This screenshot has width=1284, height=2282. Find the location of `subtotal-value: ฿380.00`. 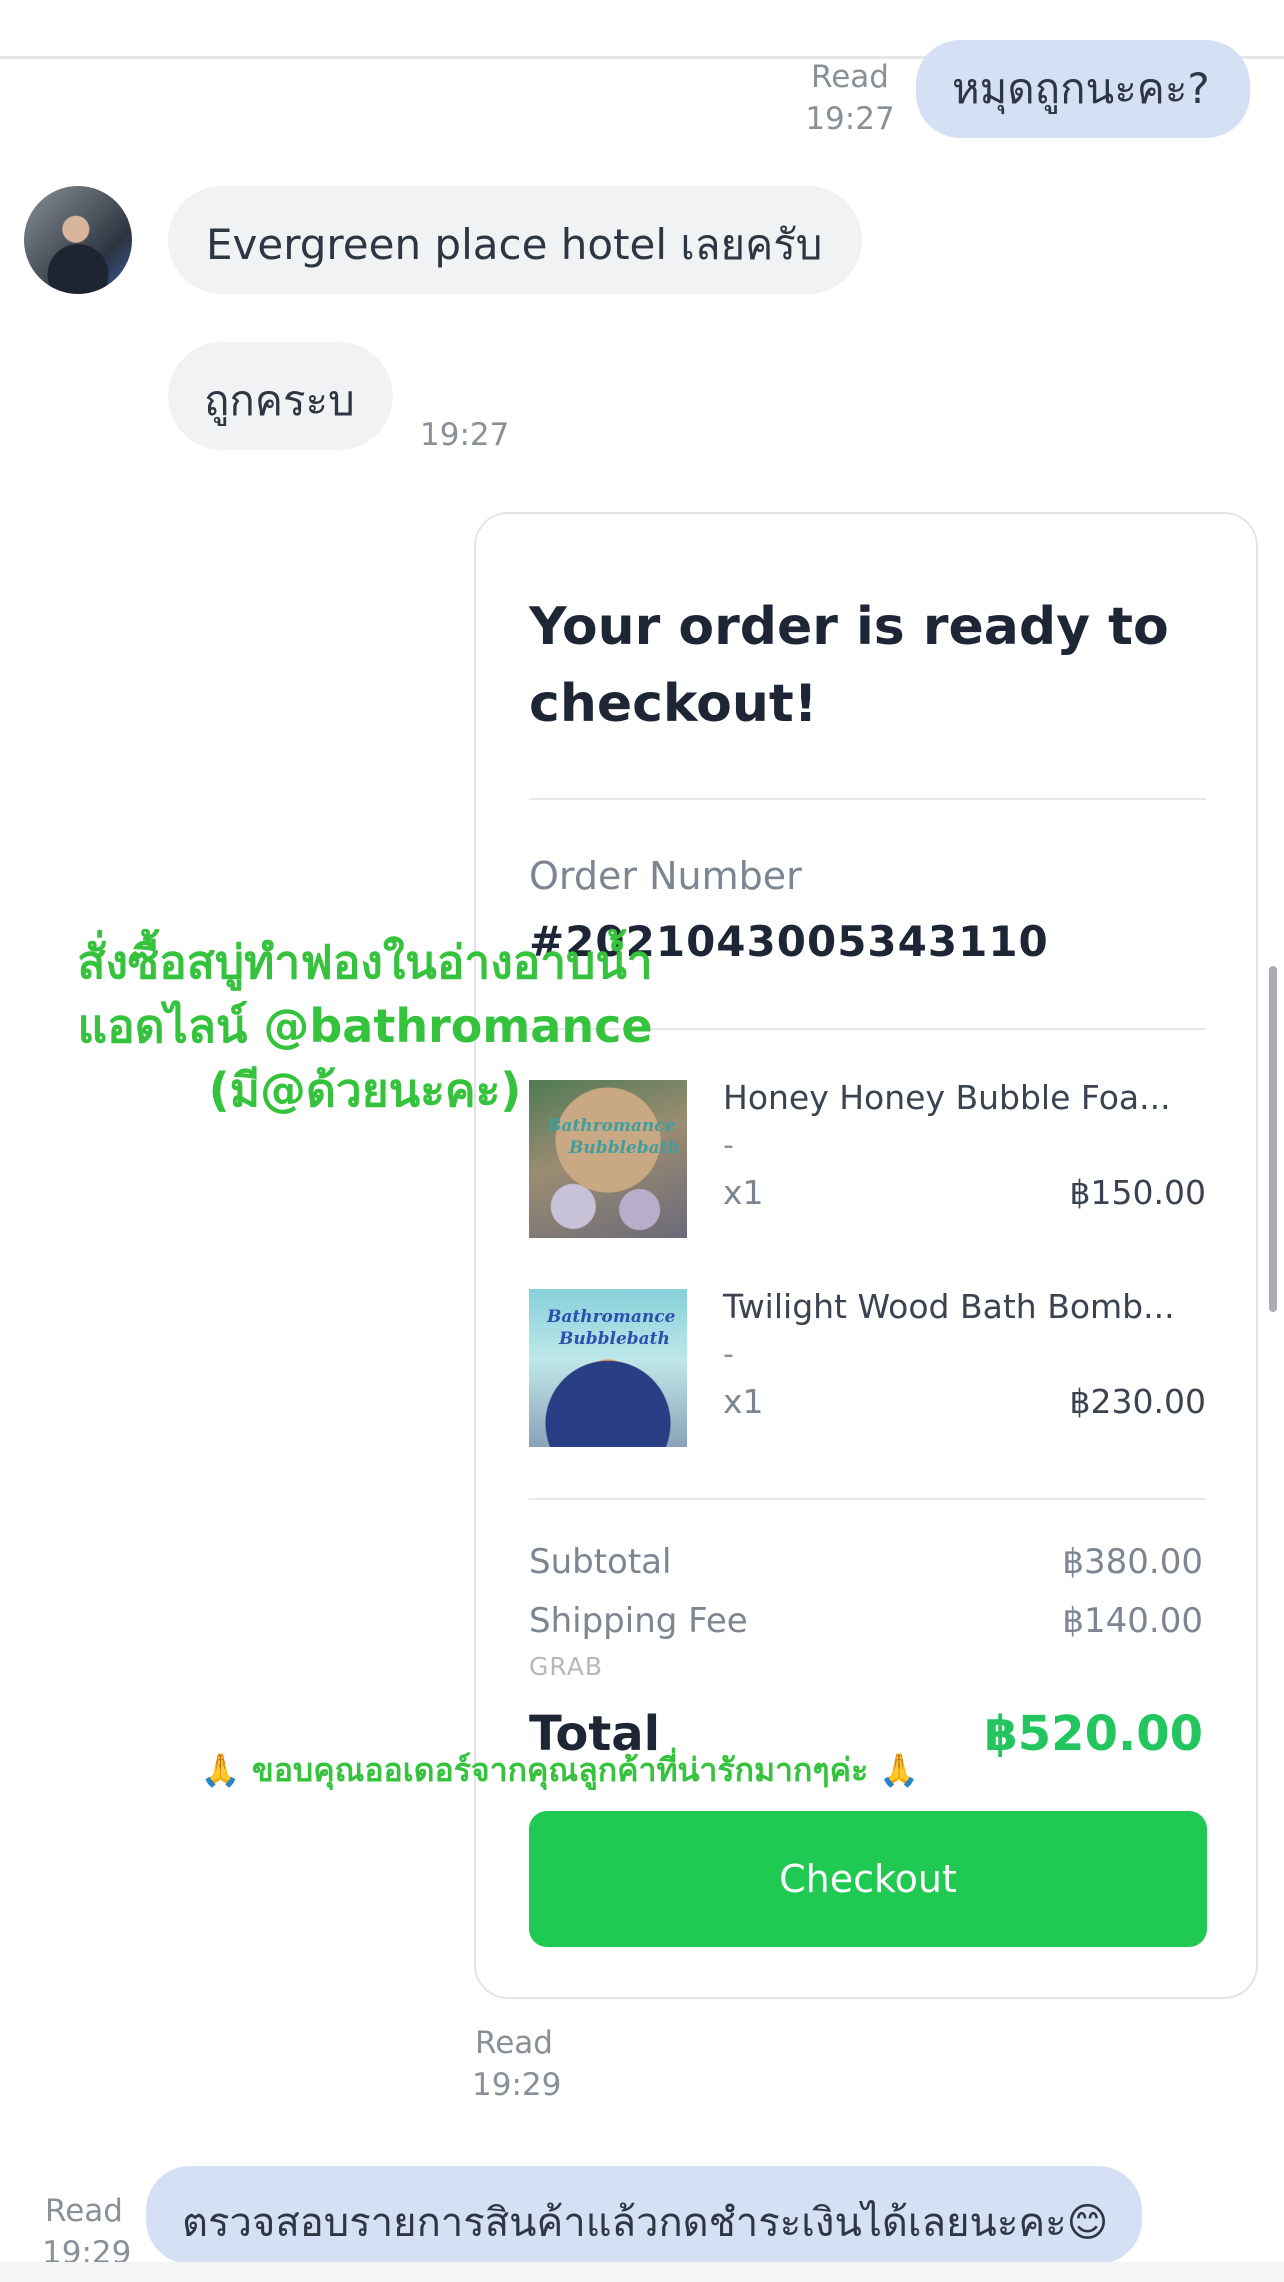

subtotal-value: ฿380.00 is located at coordinates (1132, 1562).